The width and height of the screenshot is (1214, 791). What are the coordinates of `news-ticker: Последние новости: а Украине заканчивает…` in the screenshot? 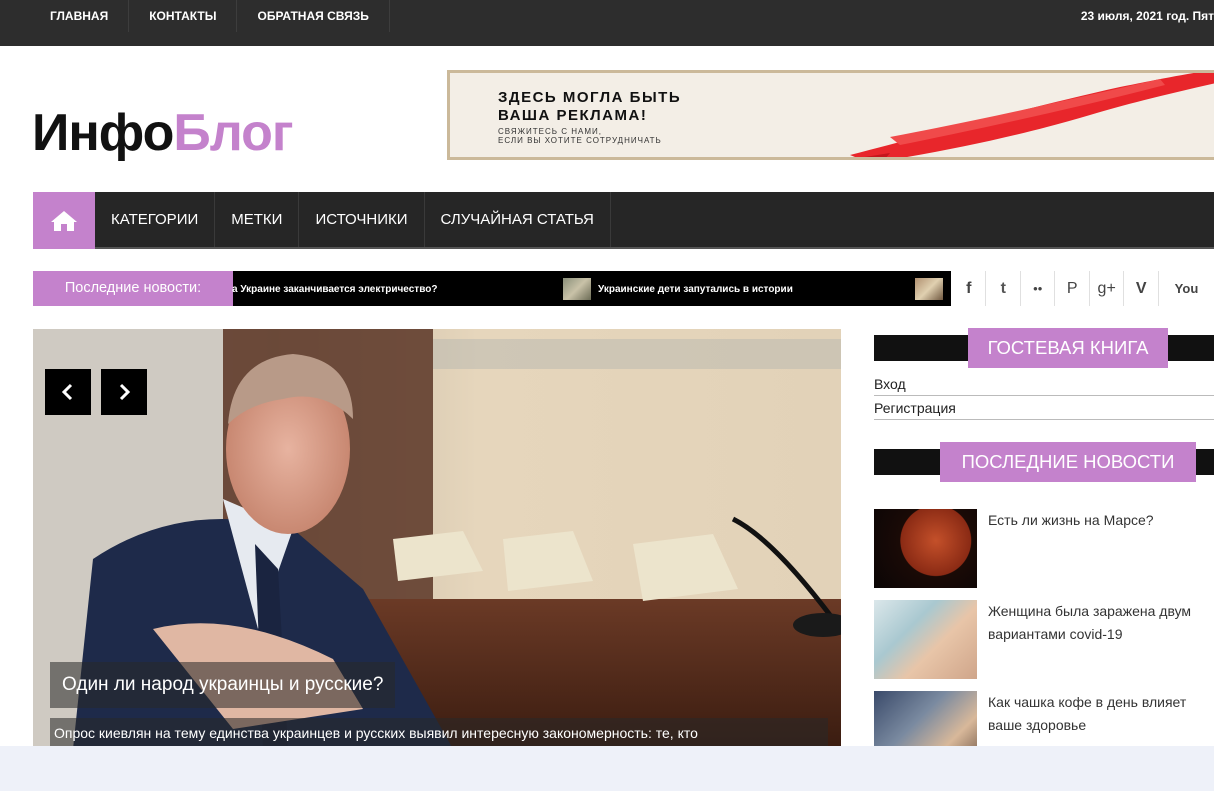 It's located at (492, 288).